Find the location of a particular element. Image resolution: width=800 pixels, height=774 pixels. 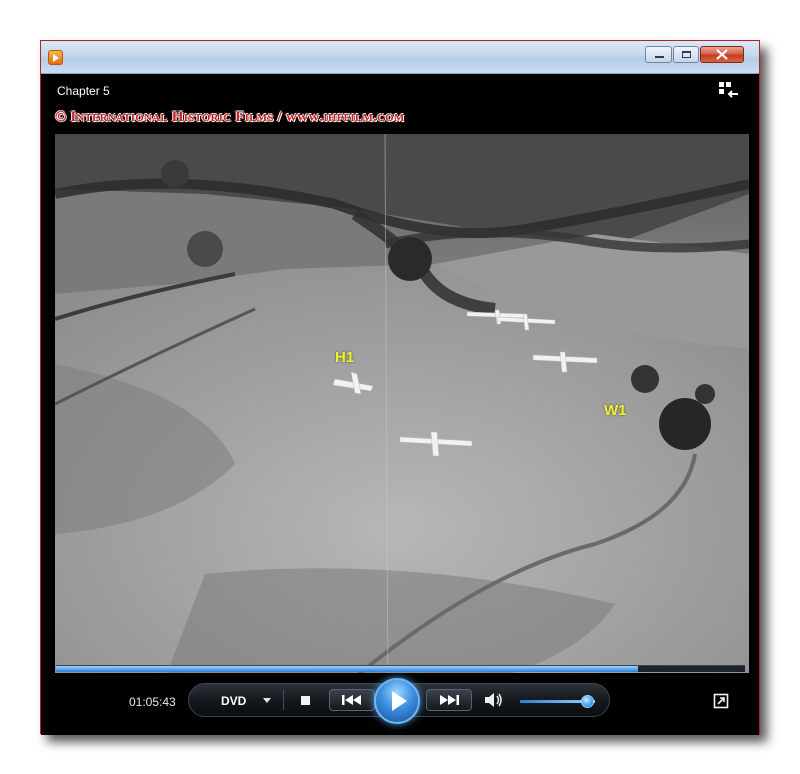

stop-button is located at coordinates (306, 701).